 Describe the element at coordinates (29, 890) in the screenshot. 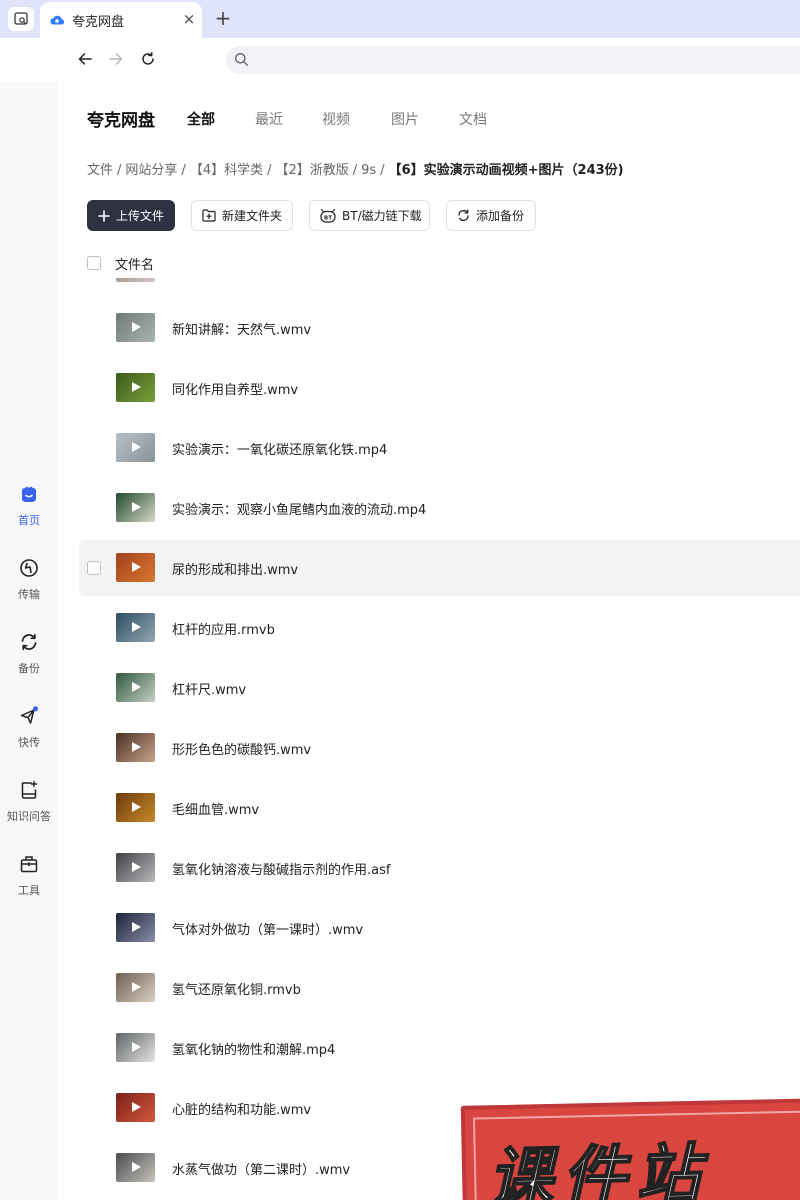

I see `sidebar-item-label: 工具` at that location.